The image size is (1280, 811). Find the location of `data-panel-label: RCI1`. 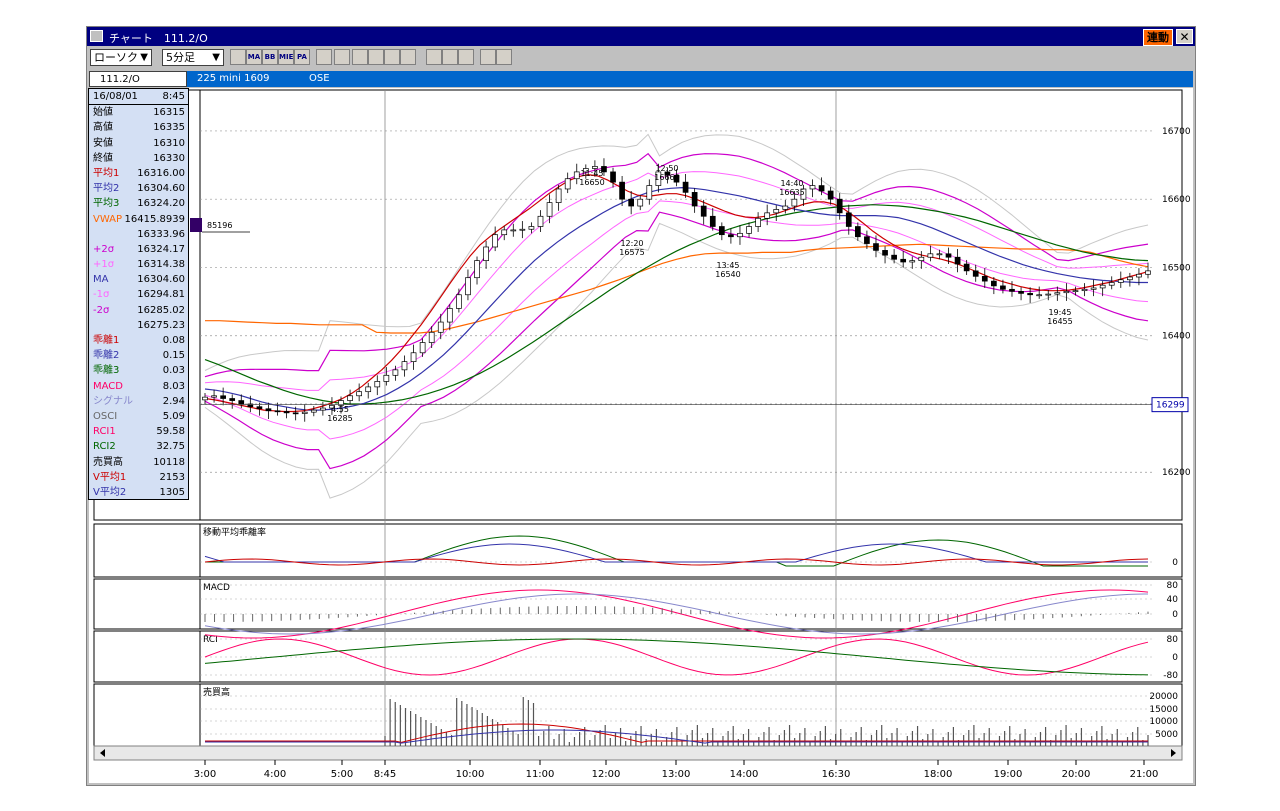

data-panel-label: RCI1 is located at coordinates (104, 432).